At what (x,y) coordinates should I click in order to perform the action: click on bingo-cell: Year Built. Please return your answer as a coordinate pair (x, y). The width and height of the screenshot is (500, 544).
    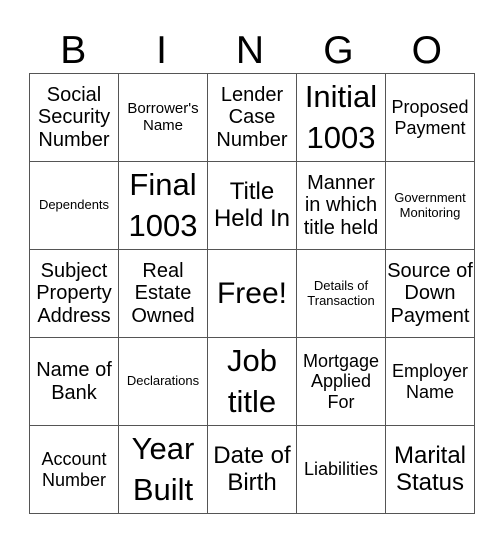
    Looking at the image, I should click on (163, 469).